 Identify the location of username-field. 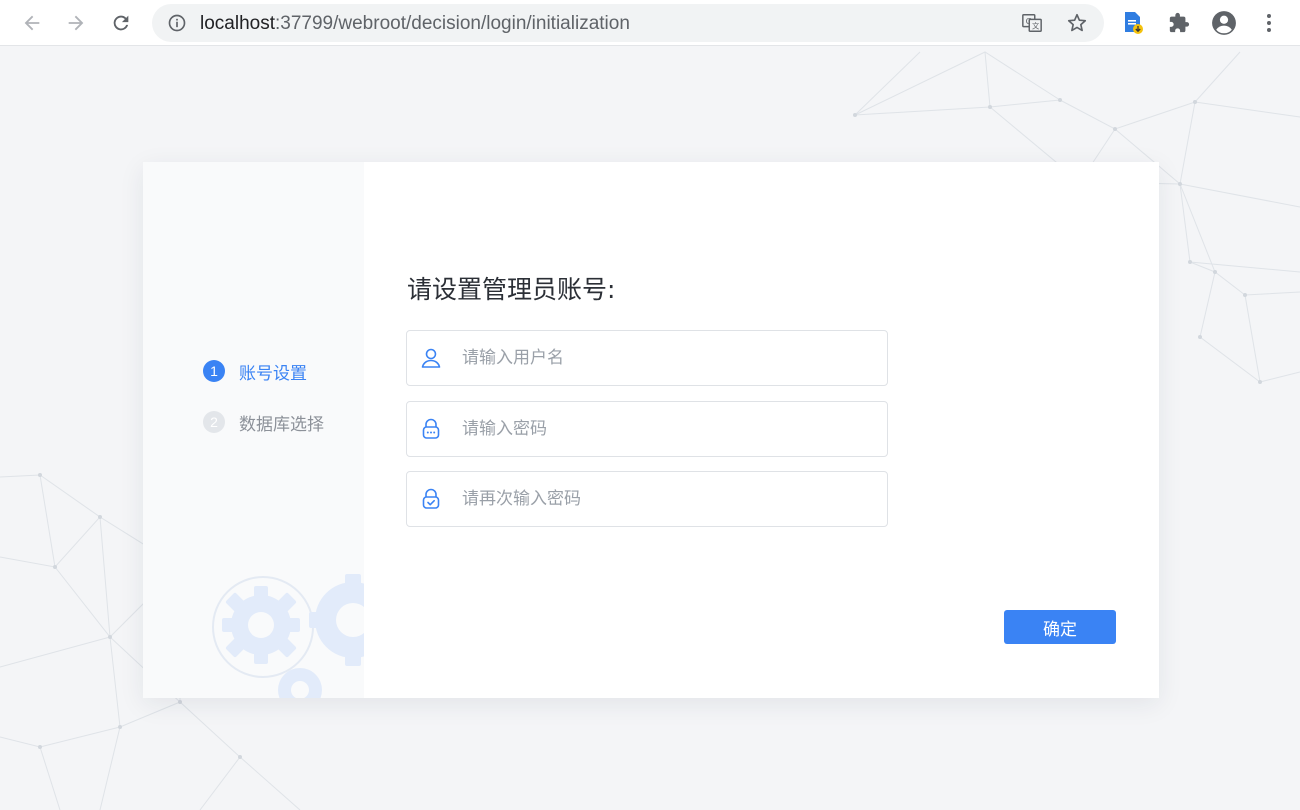
(647, 358).